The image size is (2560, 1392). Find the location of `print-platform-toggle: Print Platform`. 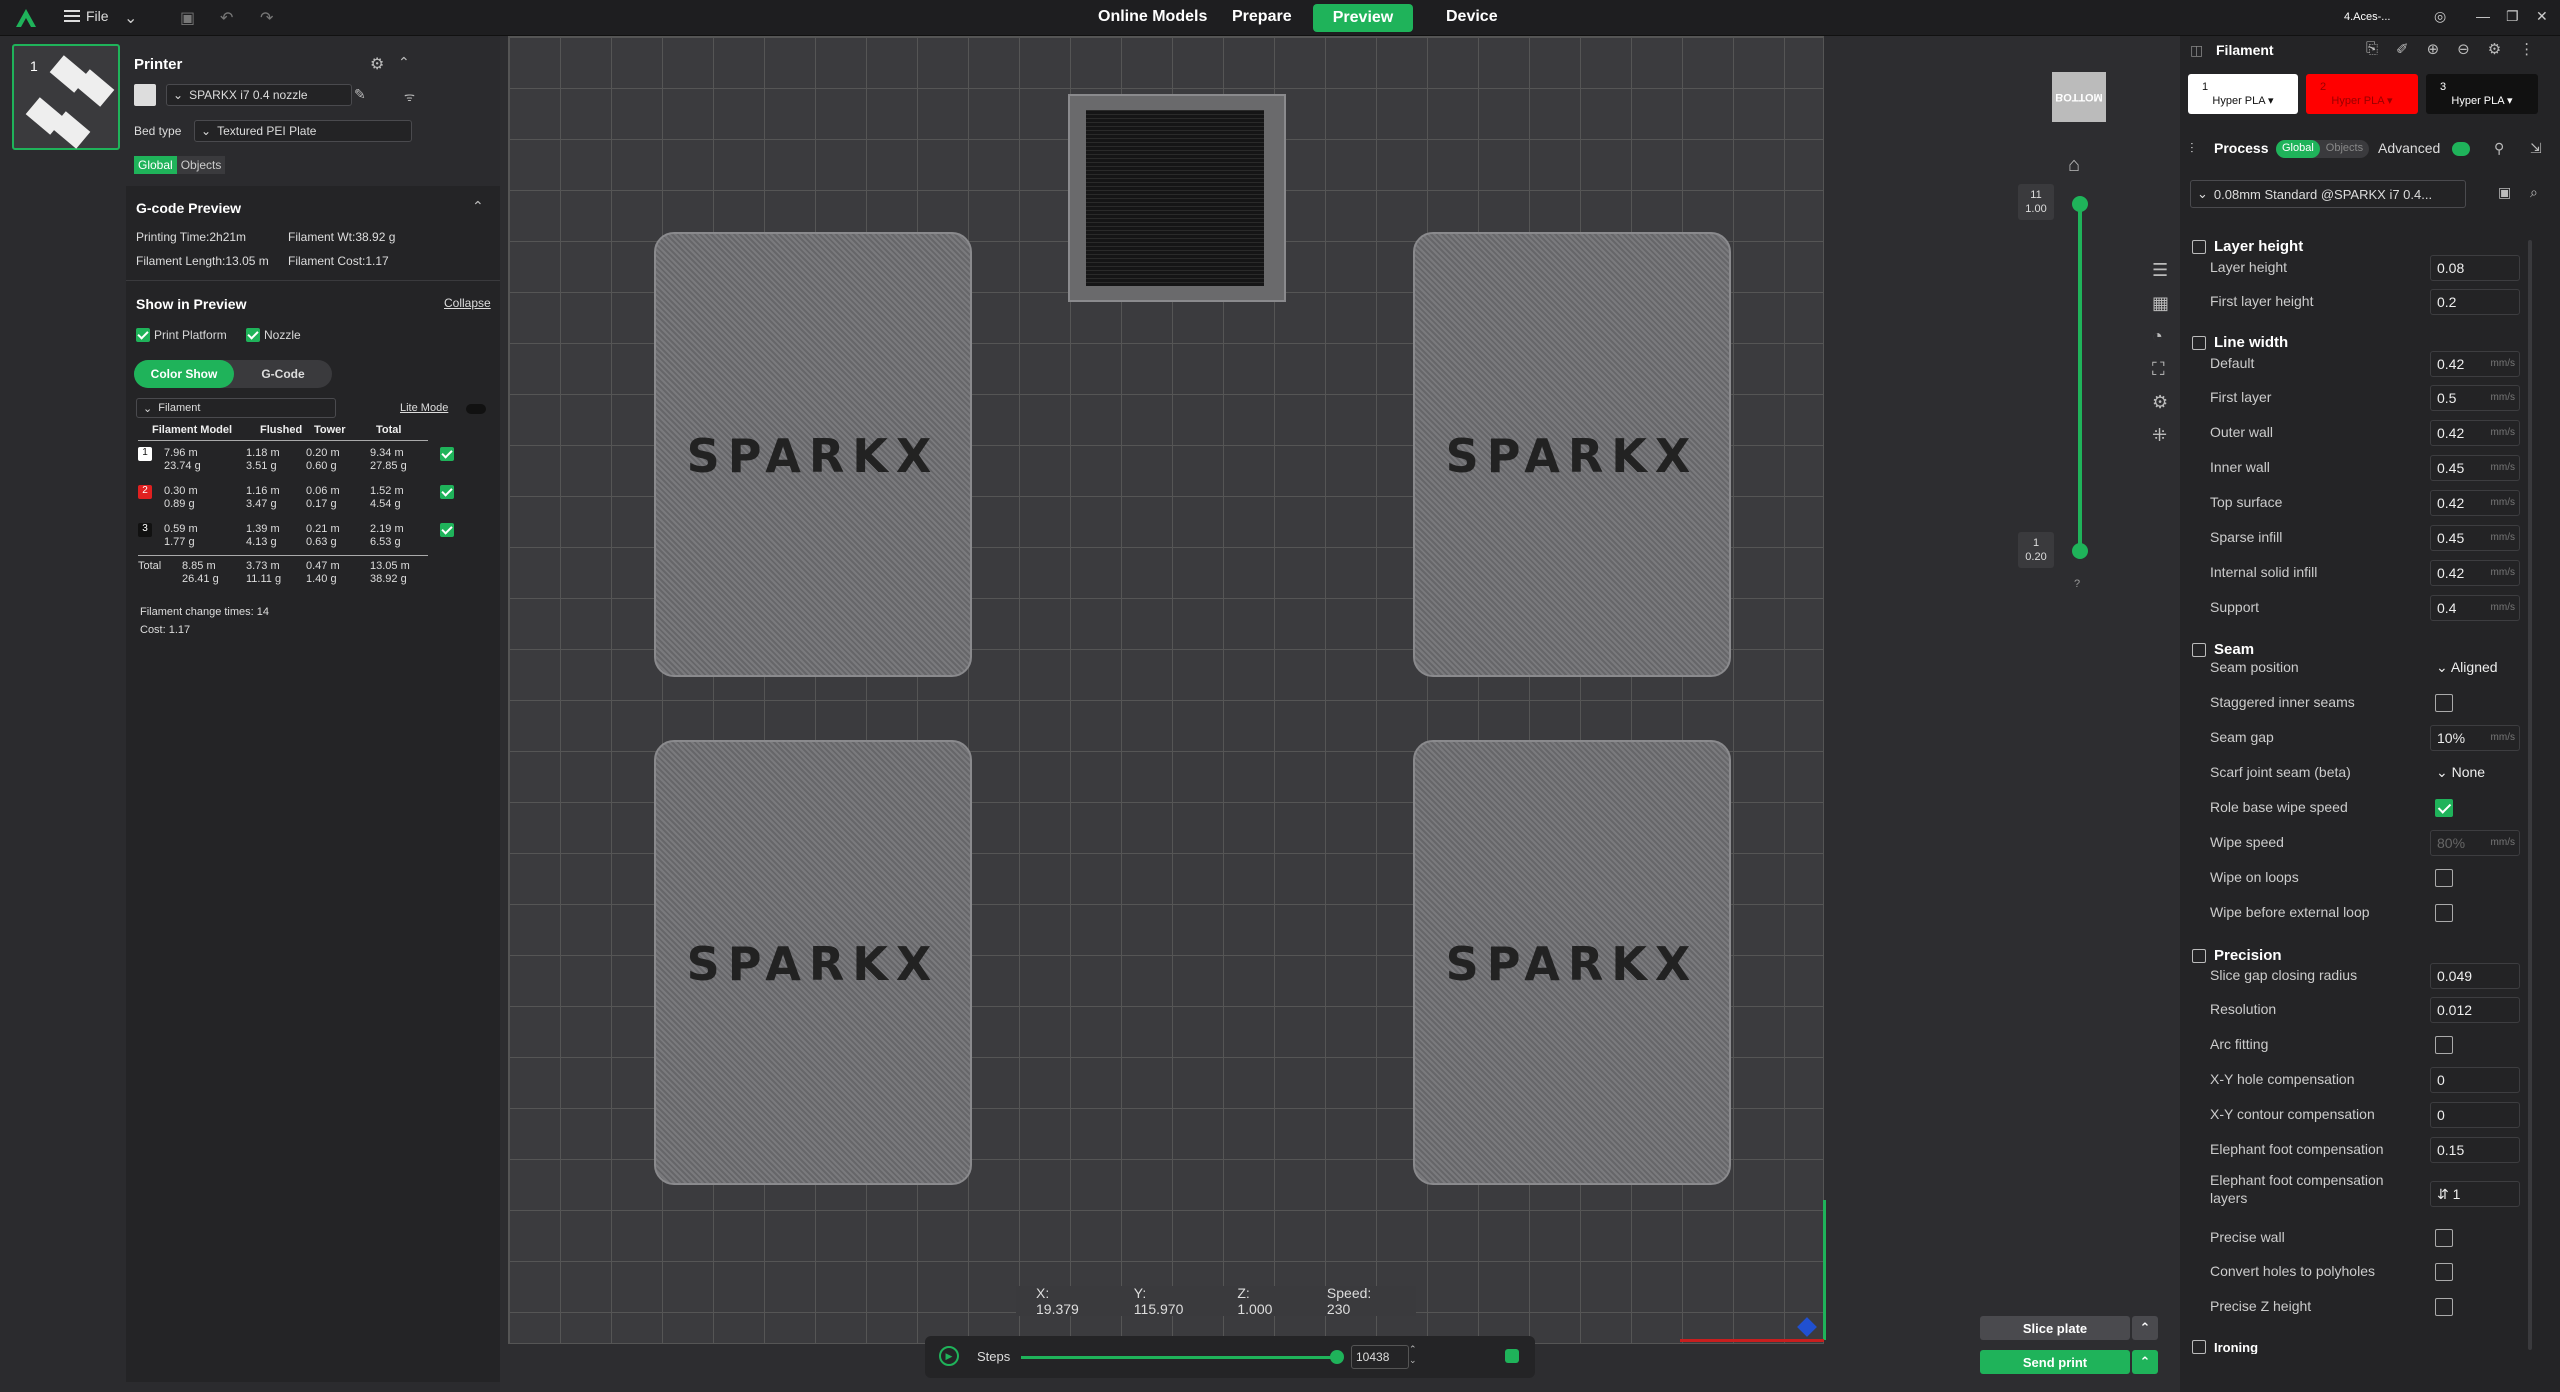

print-platform-toggle: Print Platform is located at coordinates (181, 335).